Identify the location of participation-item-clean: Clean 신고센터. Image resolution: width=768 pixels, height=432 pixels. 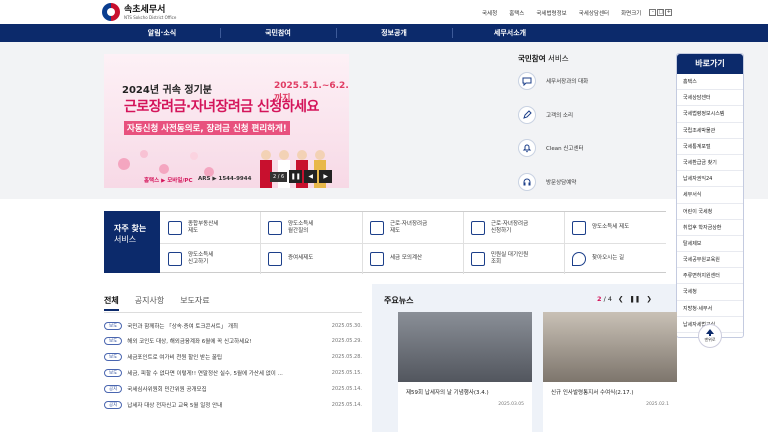
(551, 148).